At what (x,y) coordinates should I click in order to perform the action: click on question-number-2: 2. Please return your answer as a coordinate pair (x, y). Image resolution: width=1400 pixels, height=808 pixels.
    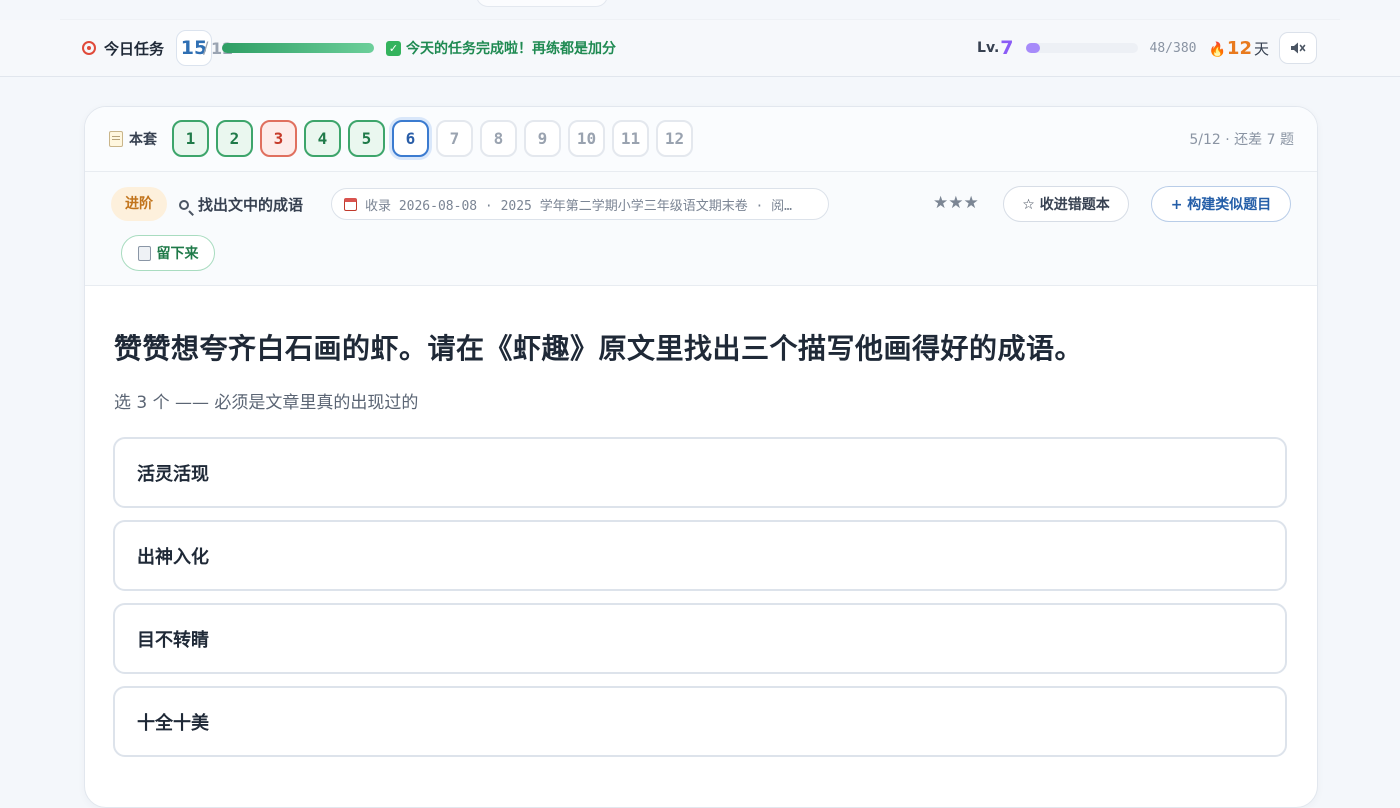
    Looking at the image, I should click on (234, 138).